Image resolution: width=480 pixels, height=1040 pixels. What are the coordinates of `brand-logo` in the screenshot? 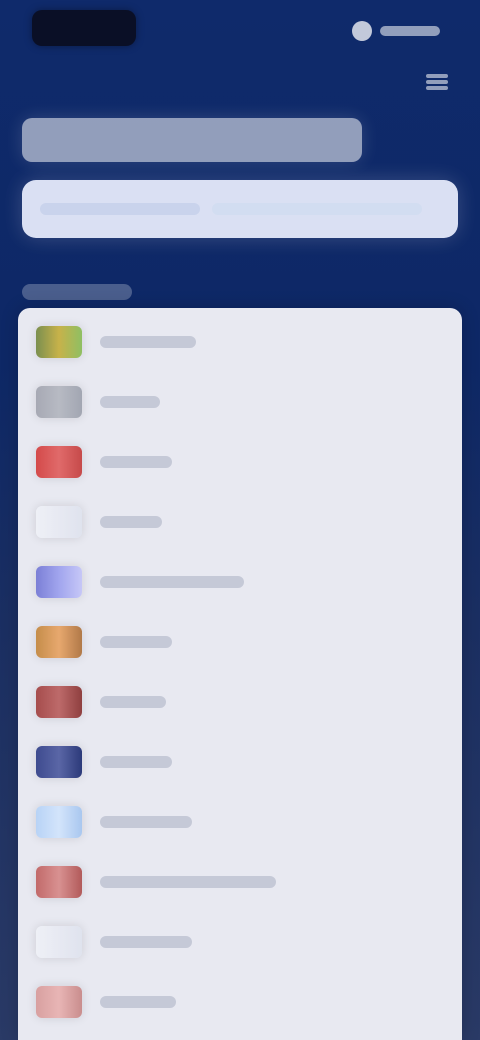 It's located at (84, 28).